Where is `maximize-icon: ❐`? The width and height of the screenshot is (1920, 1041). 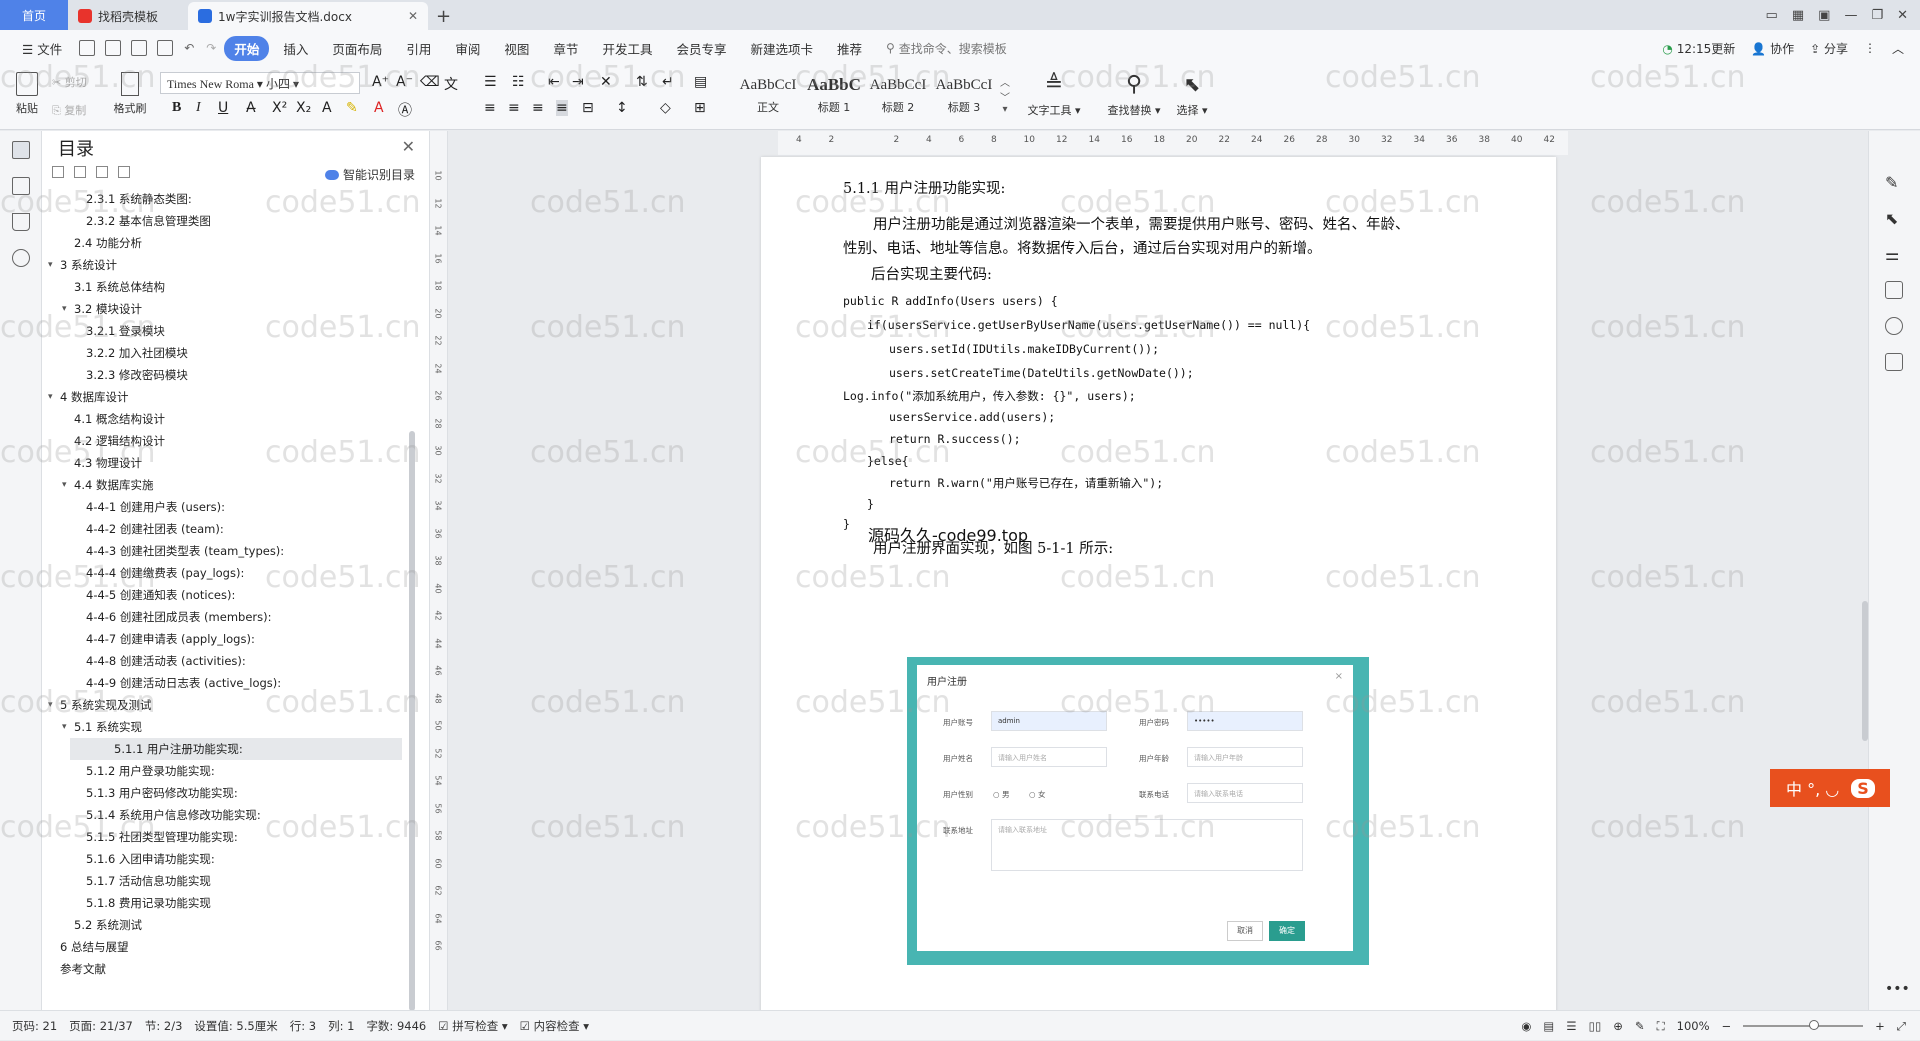
maximize-icon: ❐ is located at coordinates (1877, 15).